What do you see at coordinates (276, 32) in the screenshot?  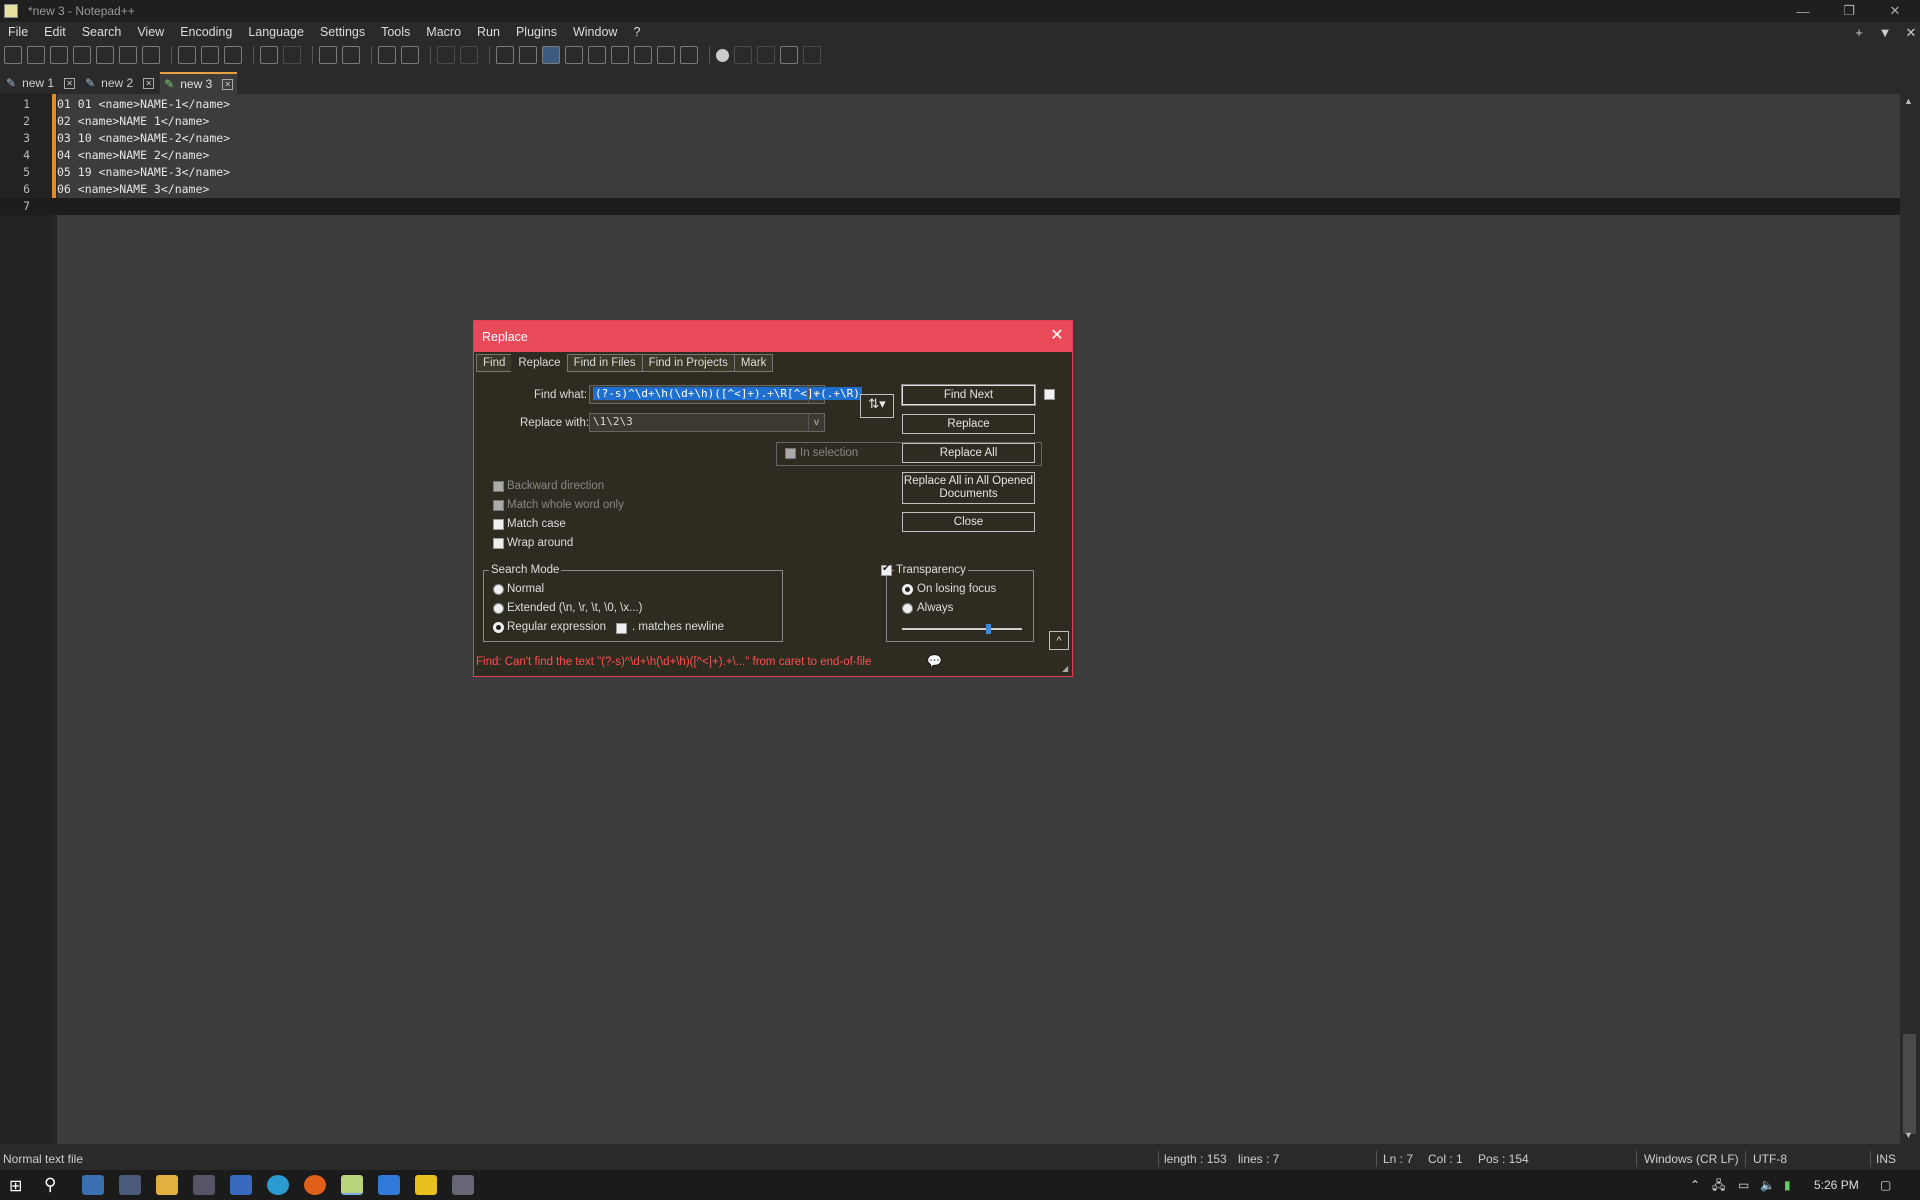 I see `menu-language: Language` at bounding box center [276, 32].